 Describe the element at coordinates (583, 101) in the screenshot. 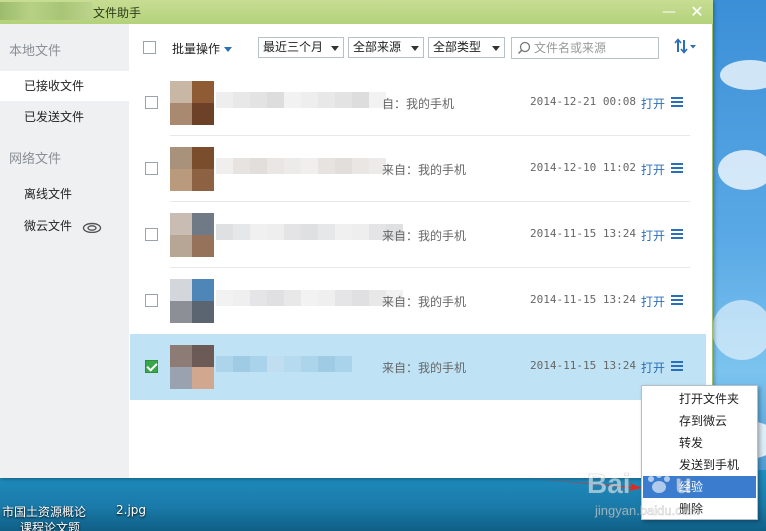

I see `row-date: 2014-12-21 00:08` at that location.